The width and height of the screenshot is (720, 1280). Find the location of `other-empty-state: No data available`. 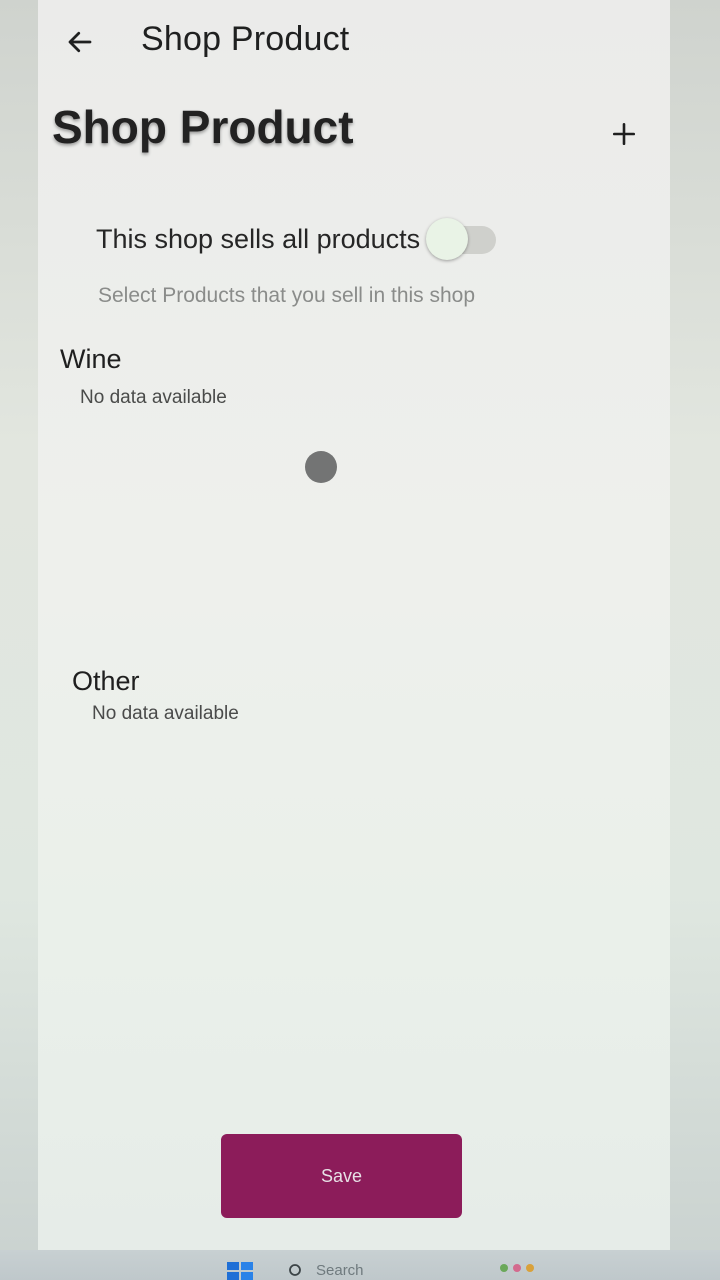

other-empty-state: No data available is located at coordinates (165, 713).